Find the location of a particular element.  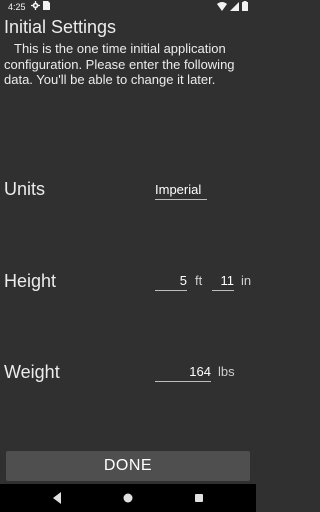

navigation-bar is located at coordinates (128, 498).